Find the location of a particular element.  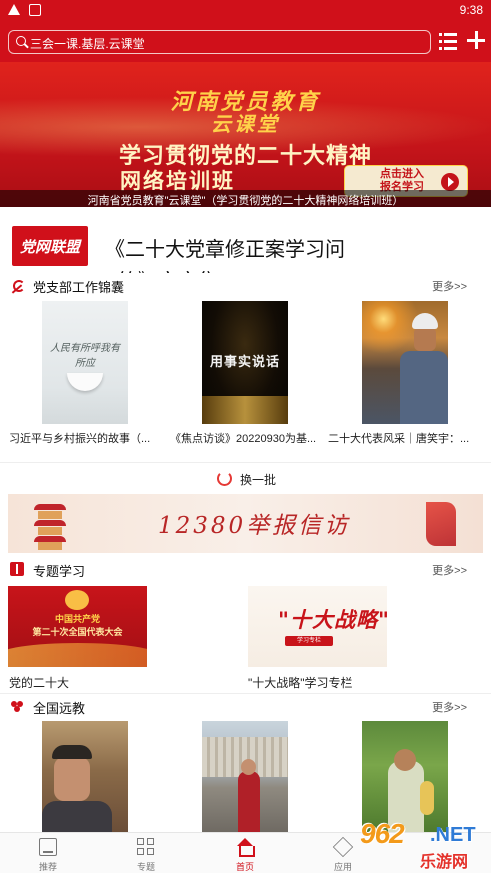

book-icon is located at coordinates (17, 569).